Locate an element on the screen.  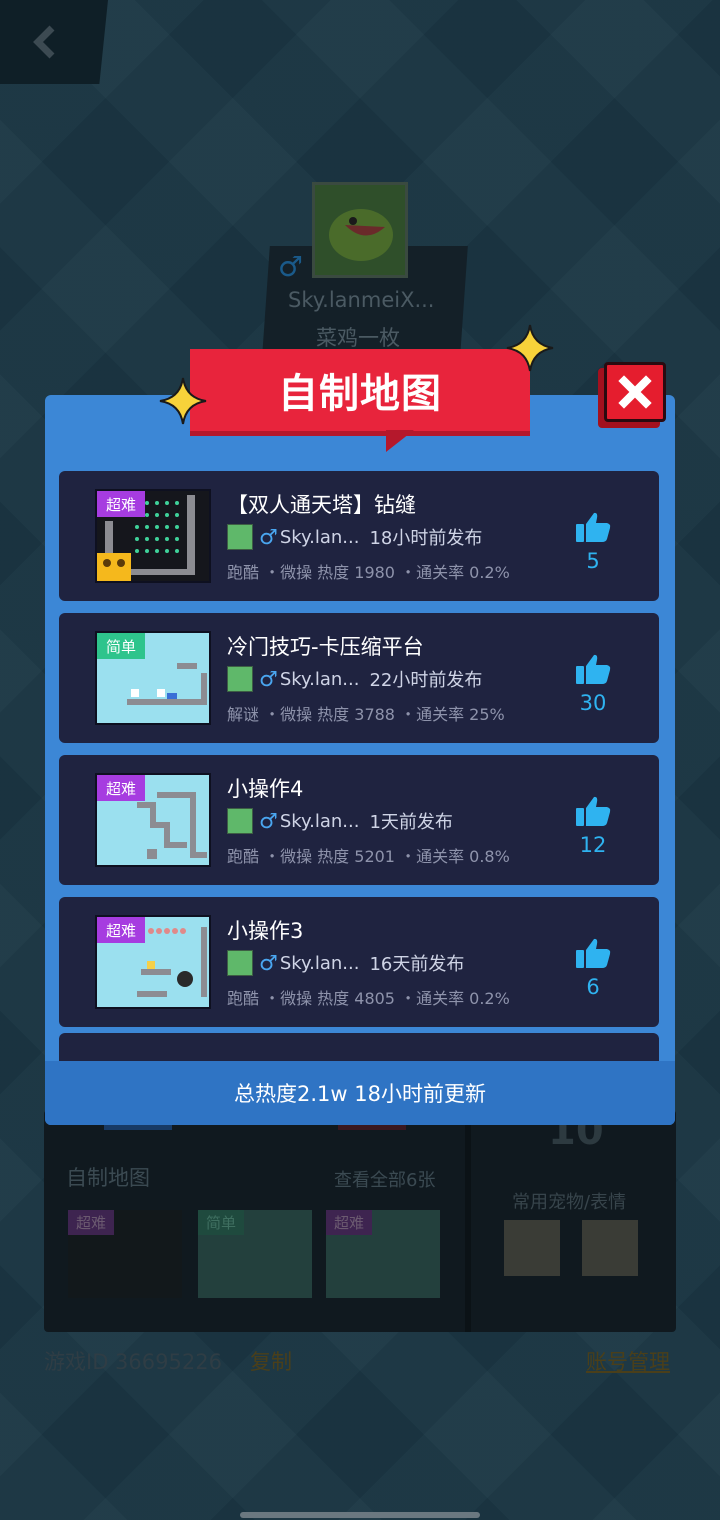
post-time: 16天前发布 is located at coordinates (417, 964).